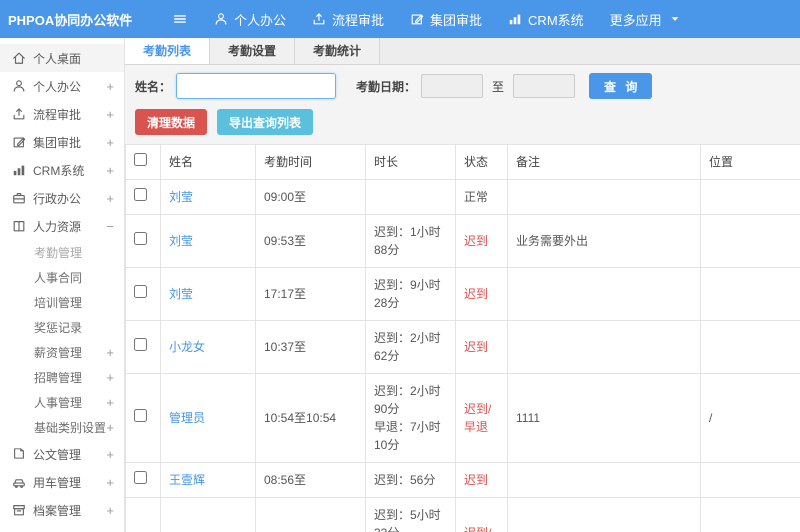 This screenshot has height=532, width=800. I want to click on expand-toggle-icon: −, so click(110, 226).